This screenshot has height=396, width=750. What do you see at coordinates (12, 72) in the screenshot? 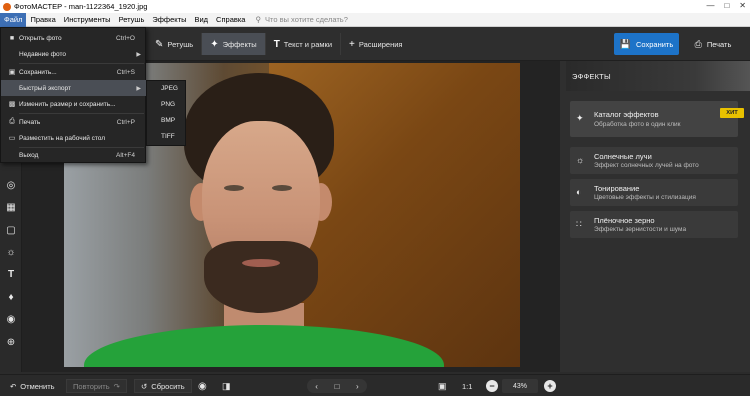
I see `floppy-icon: ▣` at bounding box center [12, 72].